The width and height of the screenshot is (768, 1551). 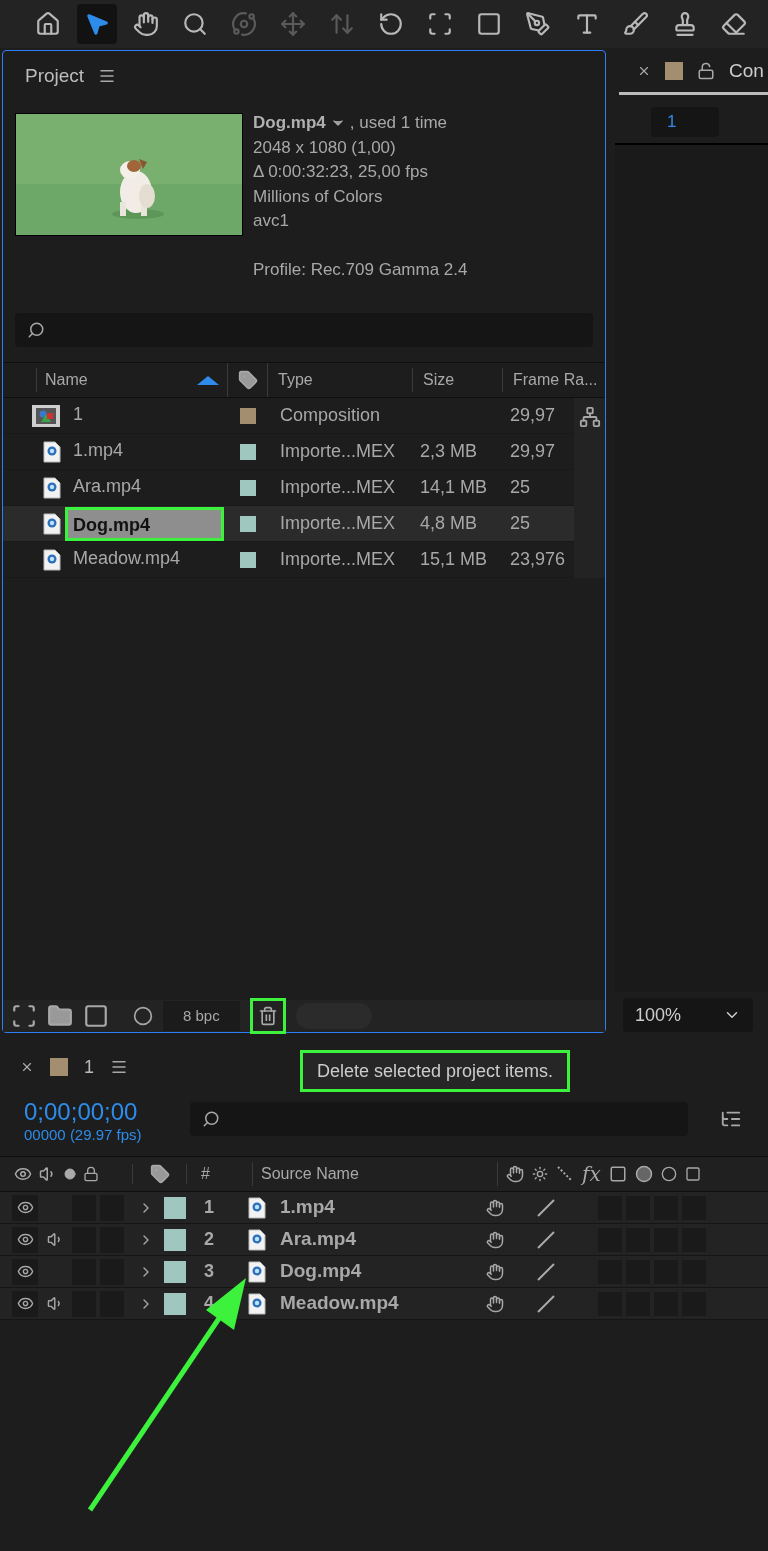 What do you see at coordinates (107, 486) in the screenshot?
I see `item-name: Ara.mp4` at bounding box center [107, 486].